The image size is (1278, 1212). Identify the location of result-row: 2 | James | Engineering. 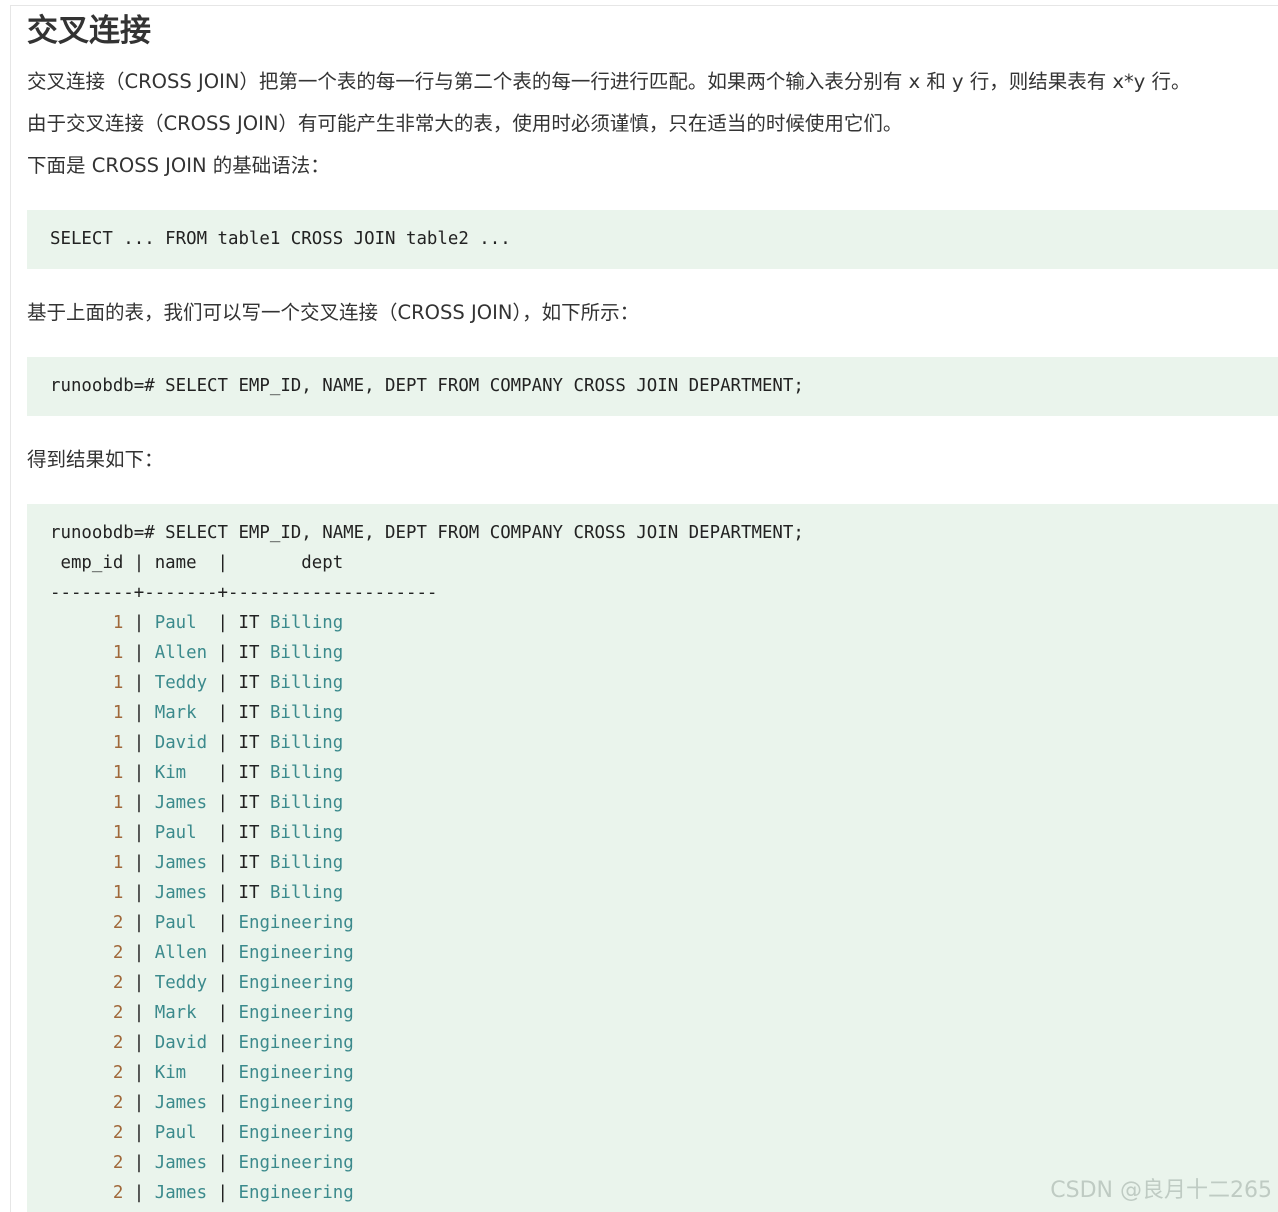
(202, 1103).